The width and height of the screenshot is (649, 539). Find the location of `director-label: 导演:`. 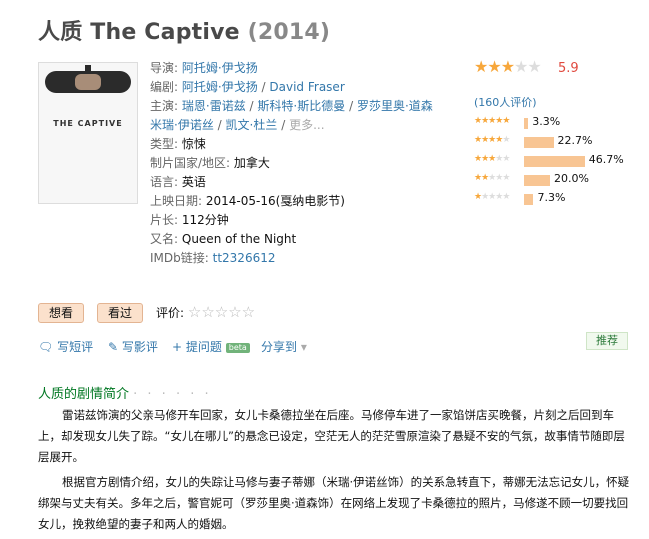

director-label: 导演: is located at coordinates (164, 68).